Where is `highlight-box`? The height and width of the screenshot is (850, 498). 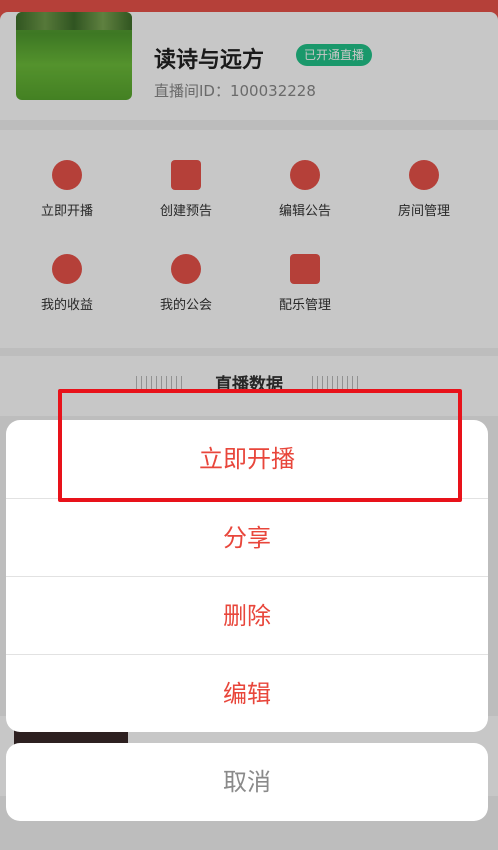 highlight-box is located at coordinates (260, 445).